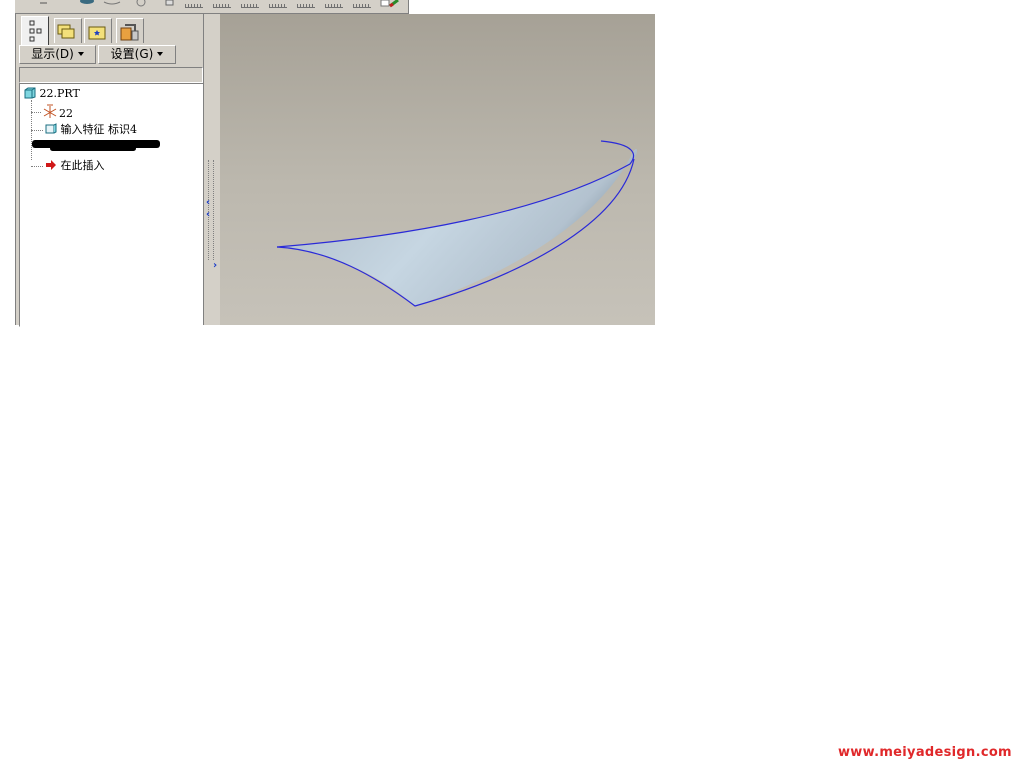 The width and height of the screenshot is (1024, 768). What do you see at coordinates (170, 3) in the screenshot?
I see `layer-icon` at bounding box center [170, 3].